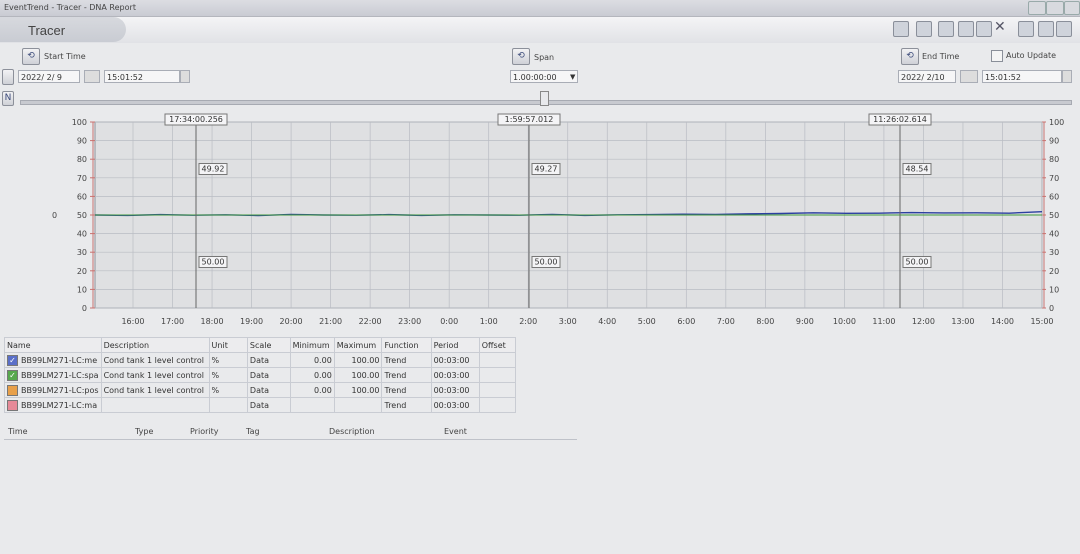 The height and width of the screenshot is (554, 1080). Describe the element at coordinates (290, 431) in the screenshot. I see `event-list-header: Time Type Priority Tag Description Event` at that location.